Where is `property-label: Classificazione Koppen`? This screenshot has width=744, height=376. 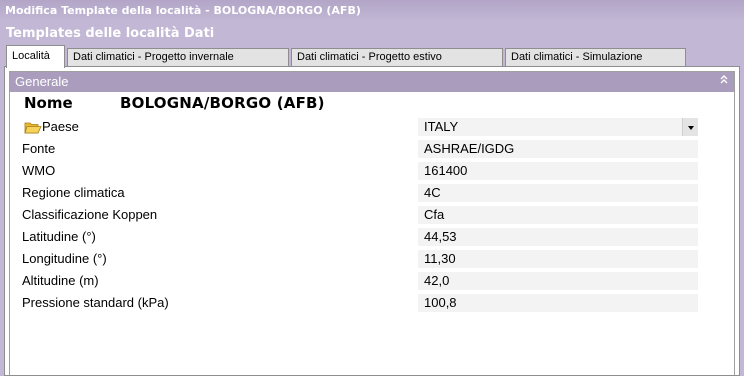
property-label: Classificazione Koppen is located at coordinates (90, 214).